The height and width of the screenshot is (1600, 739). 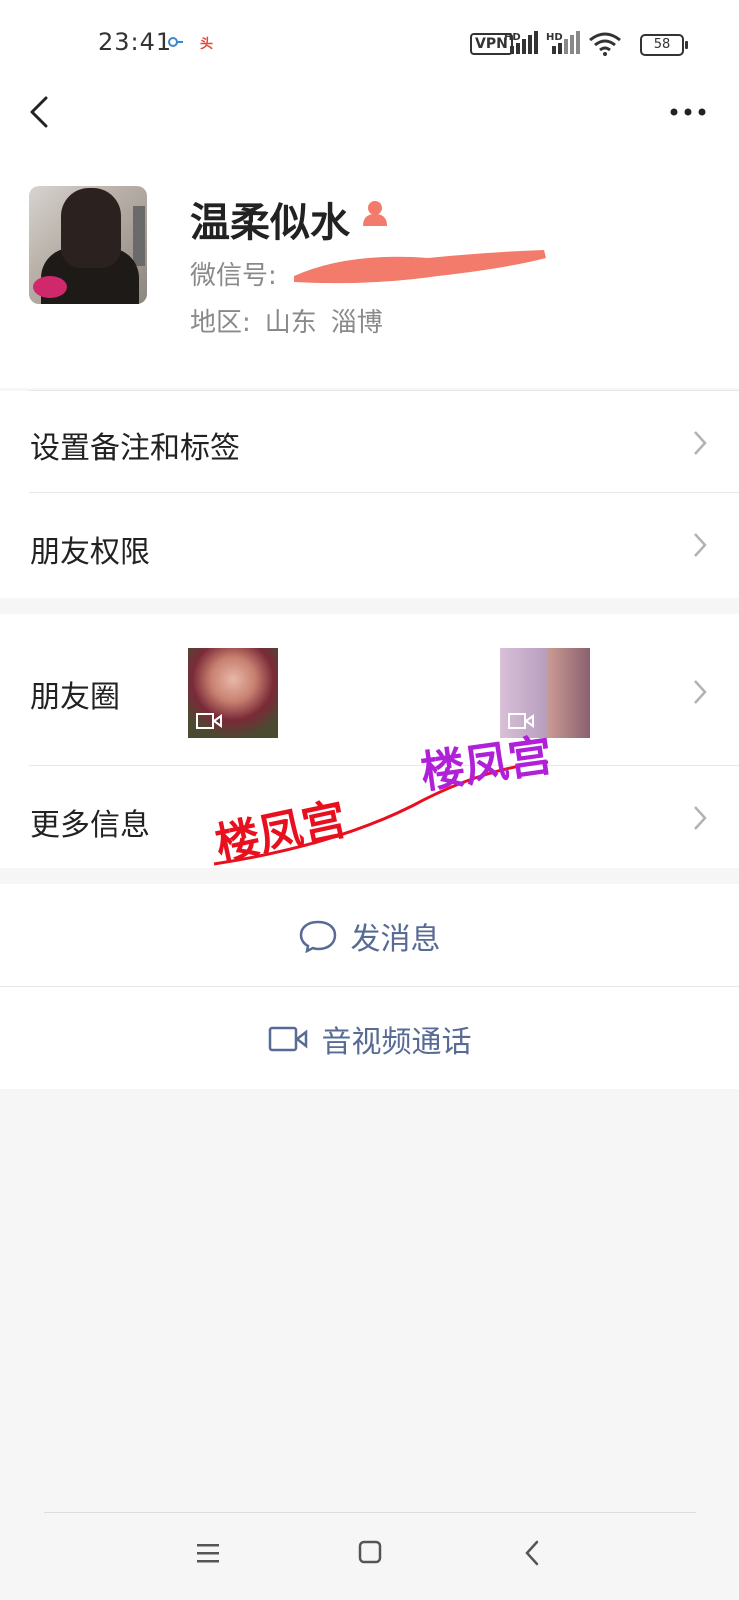 I want to click on remarks-row: 设置备注和标签, so click(x=369, y=441).